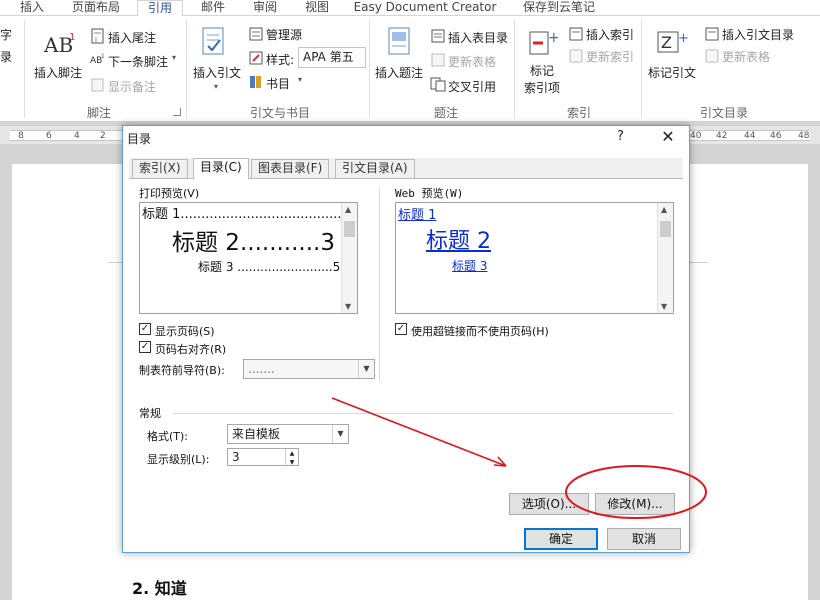  Describe the element at coordinates (145, 329) in the screenshot. I see `show-page-numbers-checkbox: ✓` at that location.